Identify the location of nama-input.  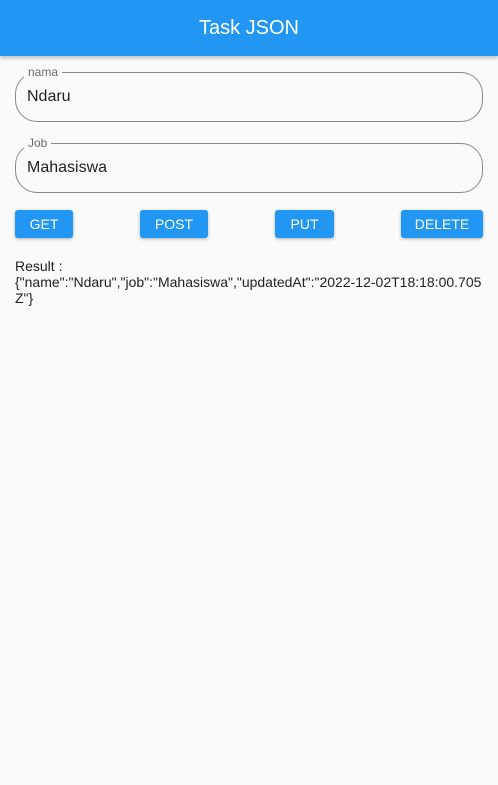
(247, 97).